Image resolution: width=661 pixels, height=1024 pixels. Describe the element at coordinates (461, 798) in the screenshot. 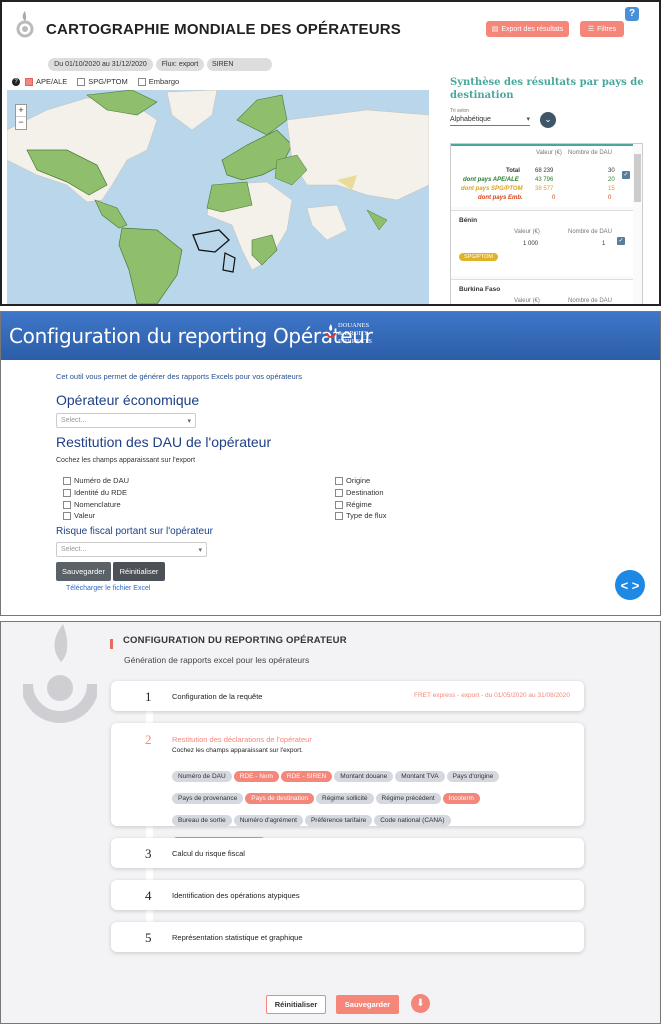

I see `field-tag: Incoterm` at that location.